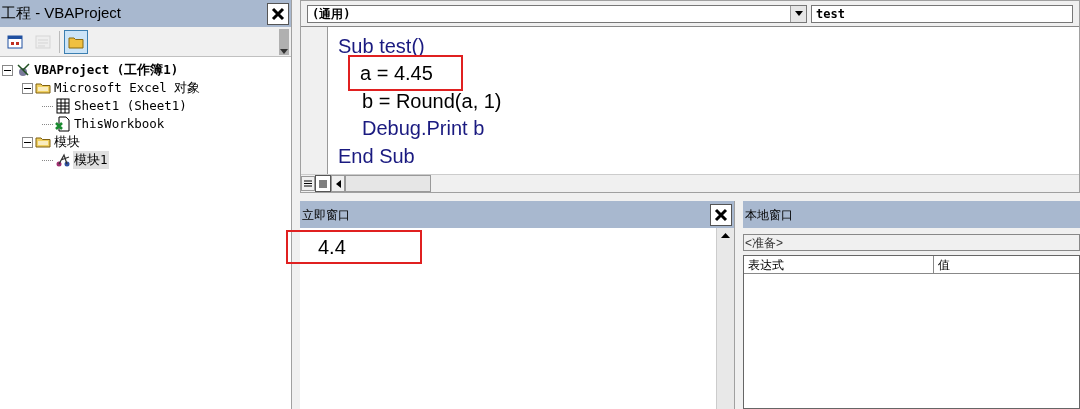 Image resolution: width=1080 pixels, height=409 pixels. Describe the element at coordinates (119, 124) in the screenshot. I see `tree-item: ThisWorkbook` at that location.